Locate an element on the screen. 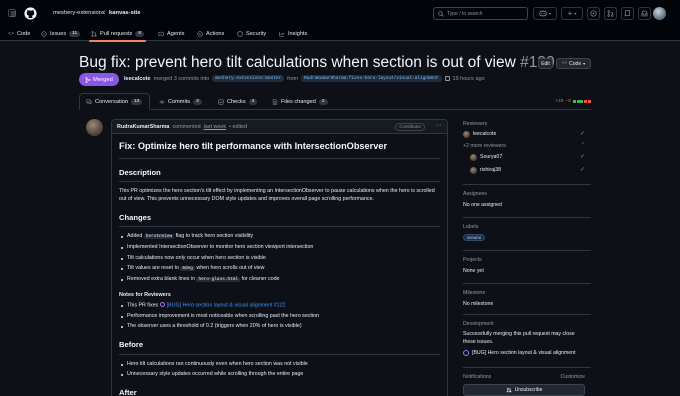 This screenshot has height=396, width=680. copy-icon is located at coordinates (447, 78).